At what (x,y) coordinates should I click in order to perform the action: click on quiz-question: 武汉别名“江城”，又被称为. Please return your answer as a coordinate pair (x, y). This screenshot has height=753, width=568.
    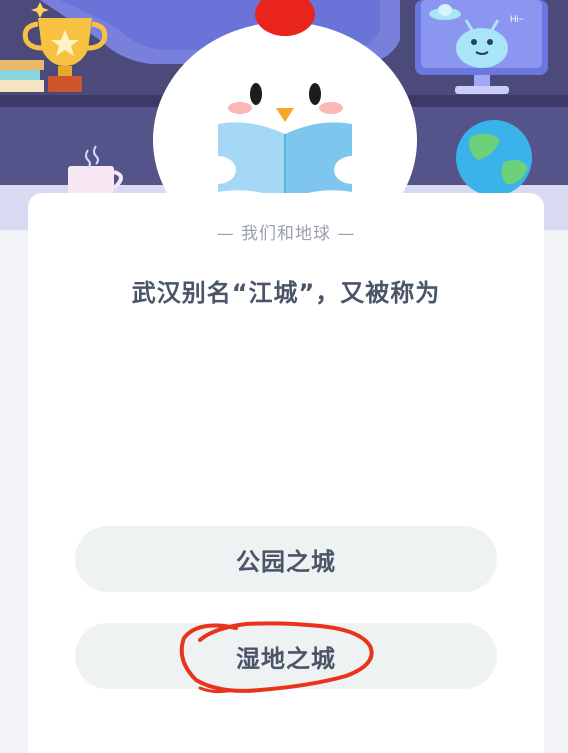
    Looking at the image, I should click on (286, 293).